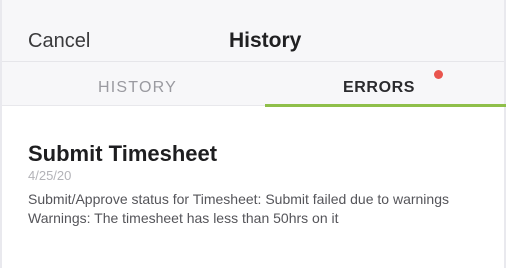 The width and height of the screenshot is (506, 268). Describe the element at coordinates (265, 40) in the screenshot. I see `page-title: History` at that location.